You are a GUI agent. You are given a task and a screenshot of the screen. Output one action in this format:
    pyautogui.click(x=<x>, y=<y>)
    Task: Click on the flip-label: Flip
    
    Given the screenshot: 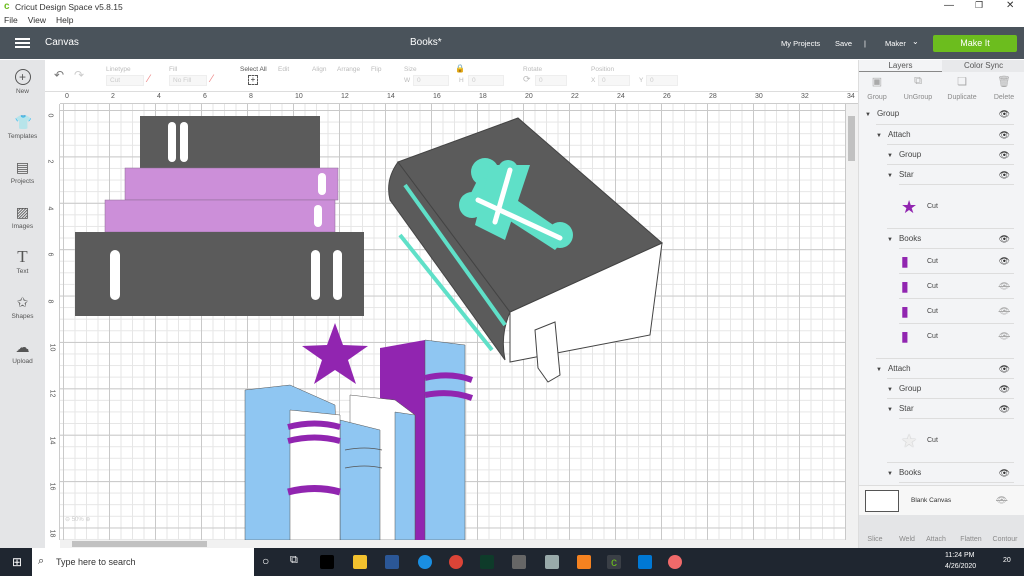 What is the action you would take?
    pyautogui.click(x=376, y=69)
    